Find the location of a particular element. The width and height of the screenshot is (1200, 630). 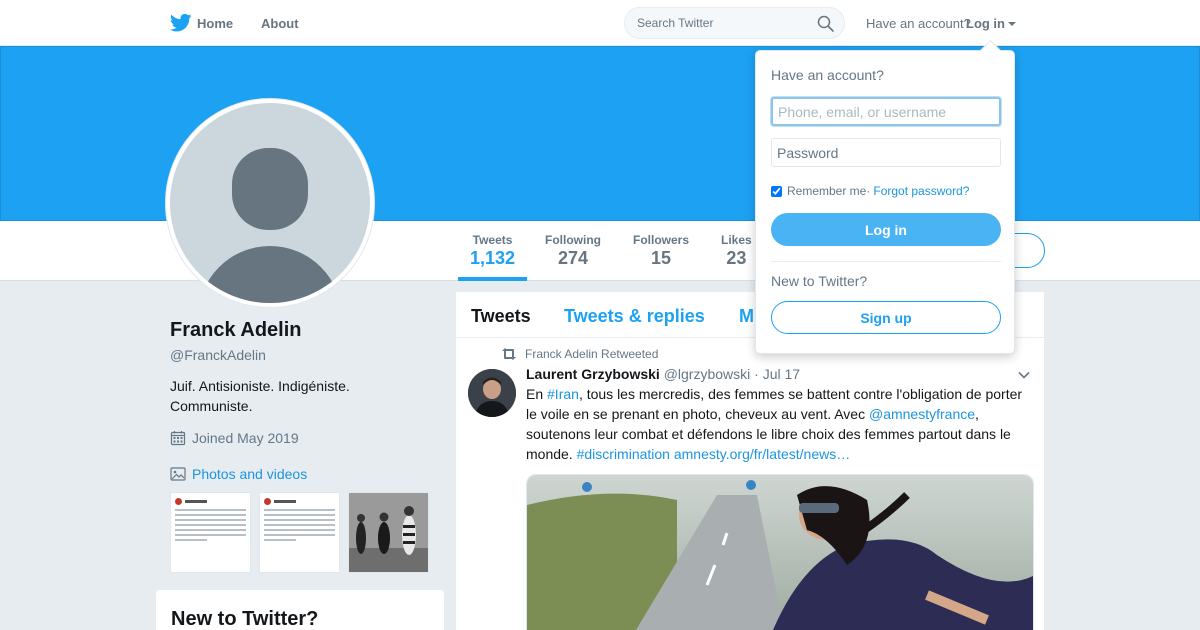

retweeted-by: Franck Adelin Retweeted is located at coordinates (592, 354).